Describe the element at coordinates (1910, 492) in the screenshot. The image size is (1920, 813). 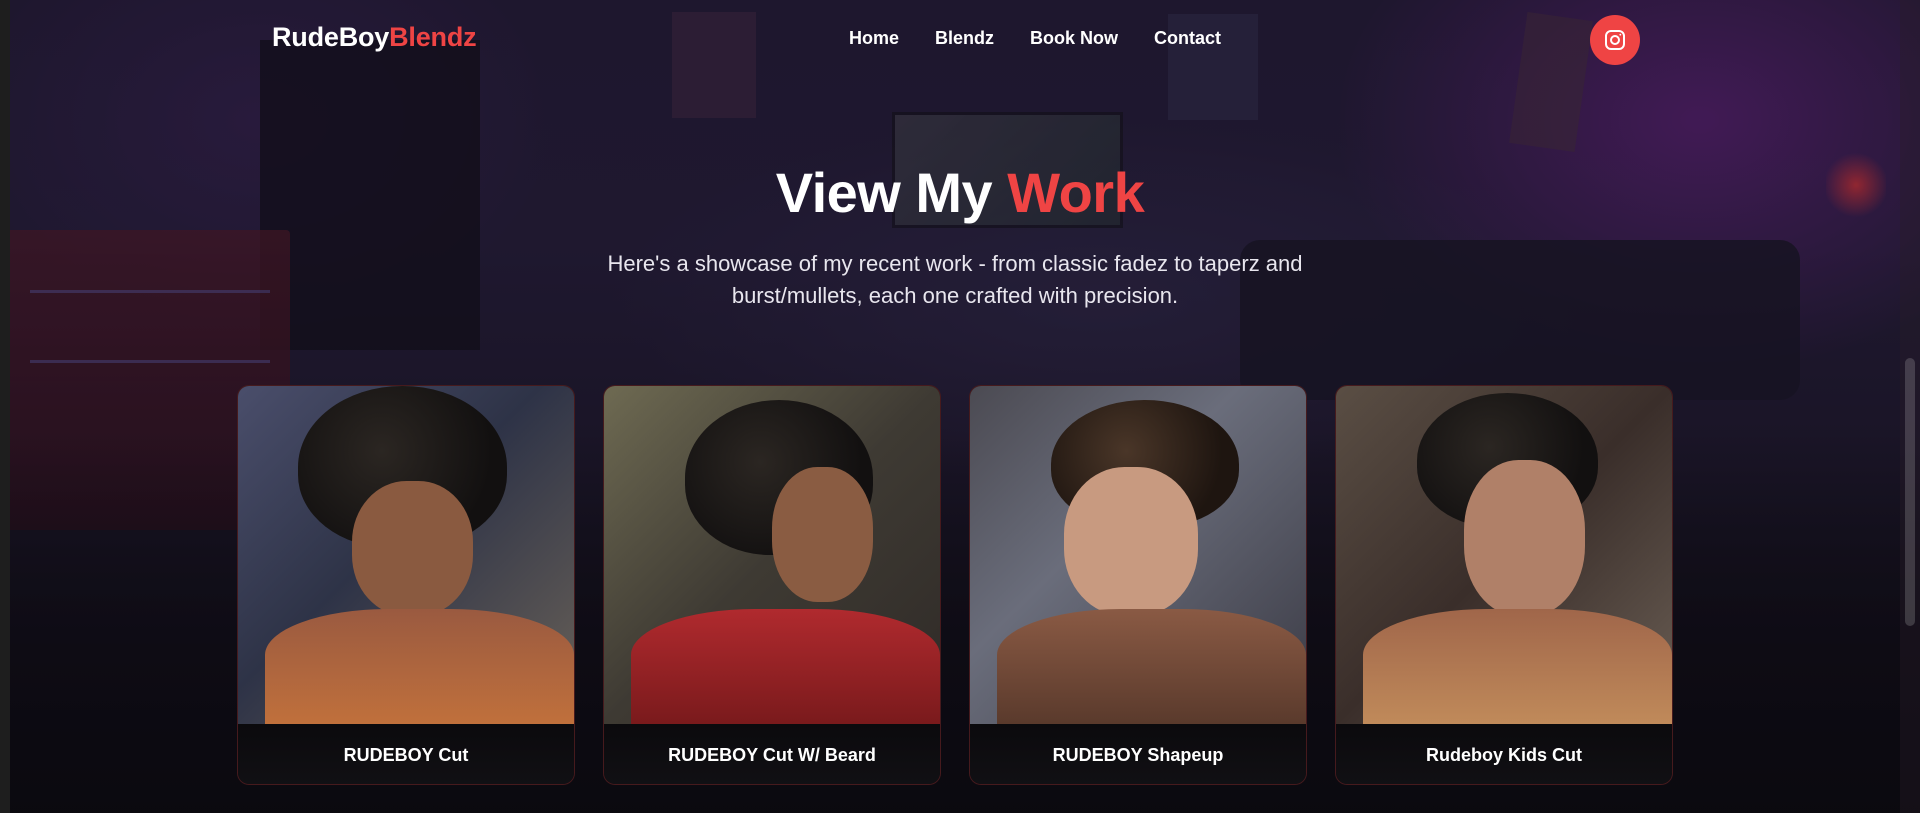
I see `scrollbar-thumb` at that location.